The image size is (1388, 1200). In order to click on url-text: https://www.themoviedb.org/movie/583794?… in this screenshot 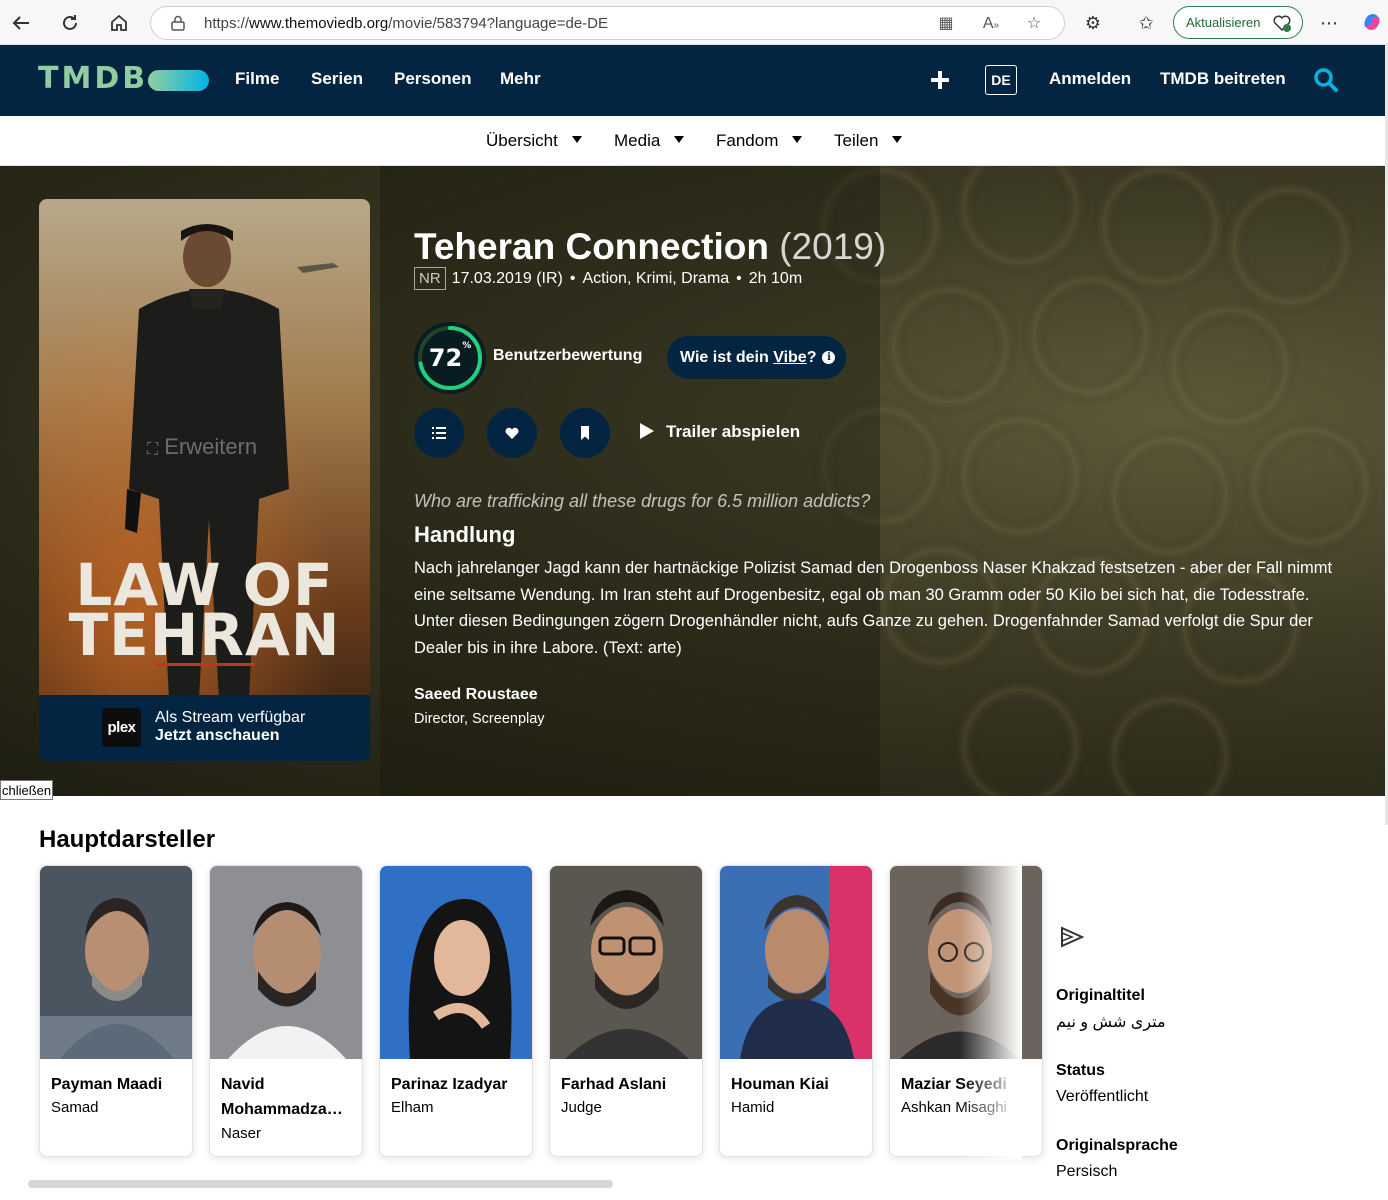, I will do `click(406, 23)`.